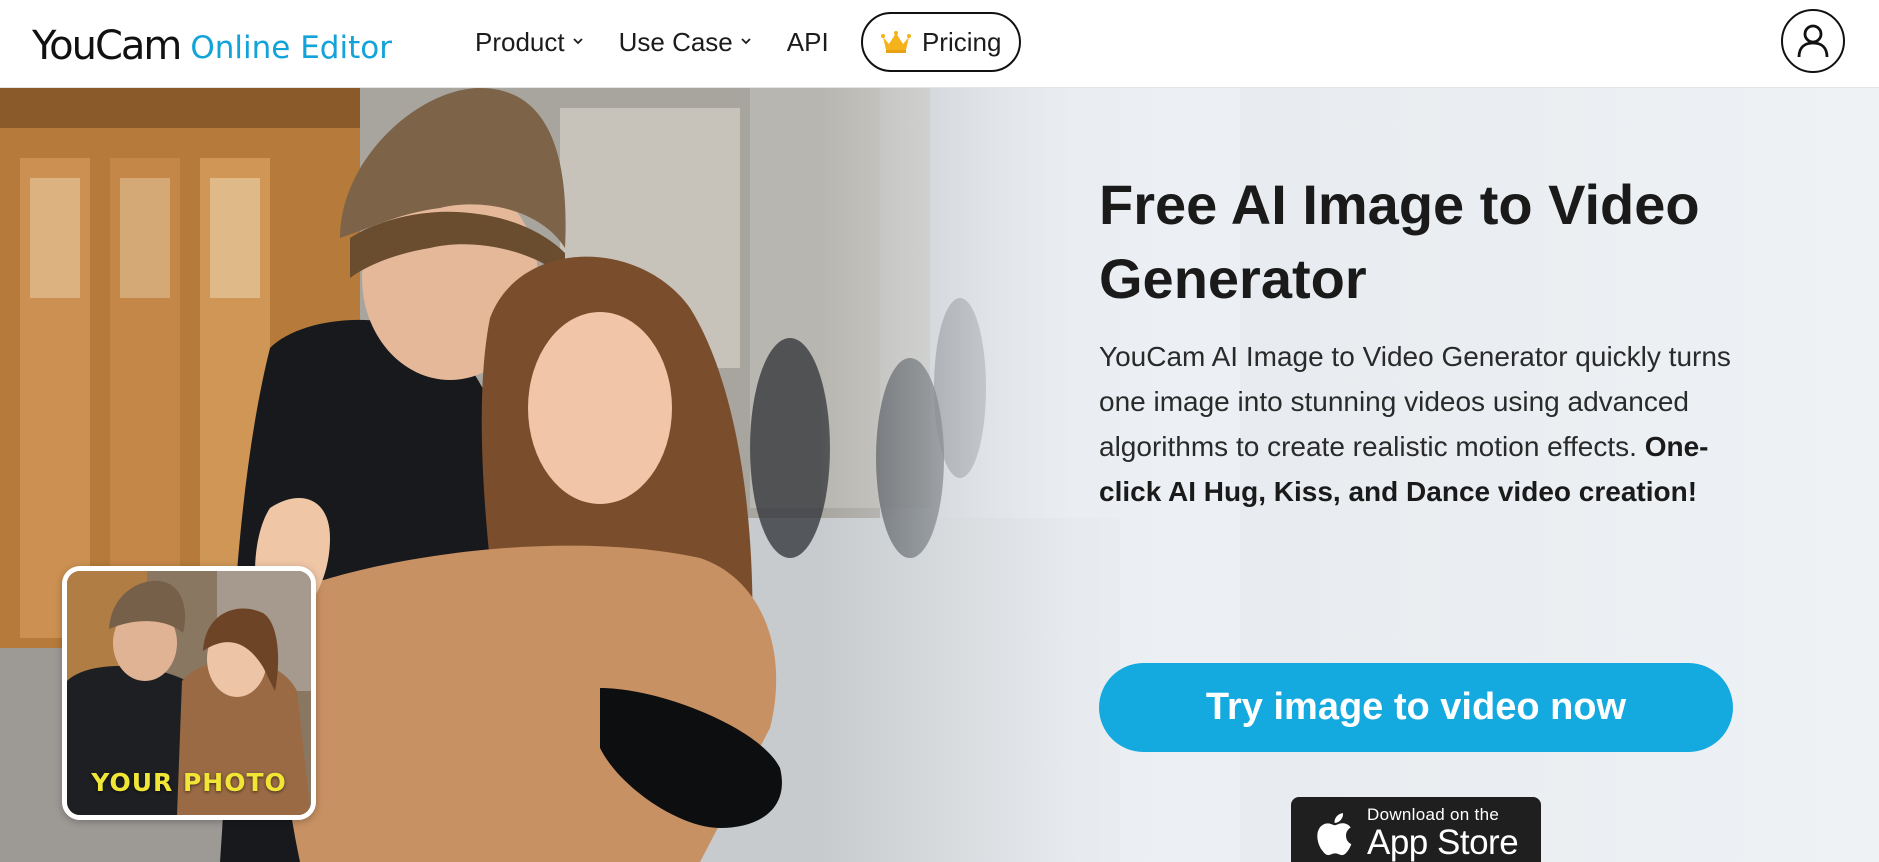  I want to click on logo-sub-text: Online Editor, so click(291, 48).